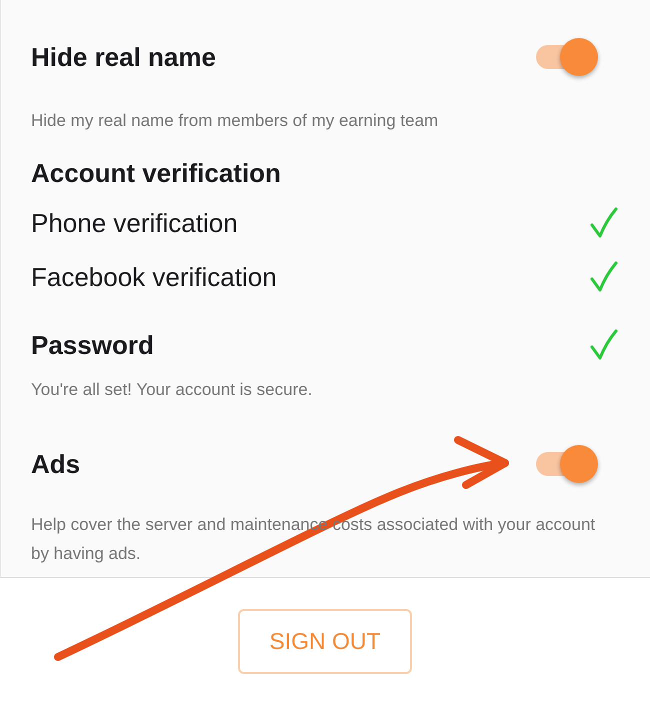  Describe the element at coordinates (156, 173) in the screenshot. I see `section-heading: Account verification` at that location.